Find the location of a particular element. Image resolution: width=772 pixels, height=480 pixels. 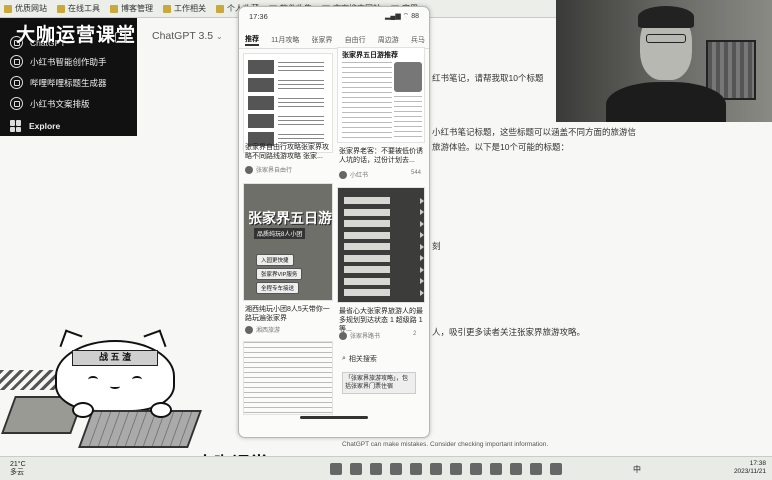

clock: 17:38 2023/11/21 is located at coordinates (750, 468).